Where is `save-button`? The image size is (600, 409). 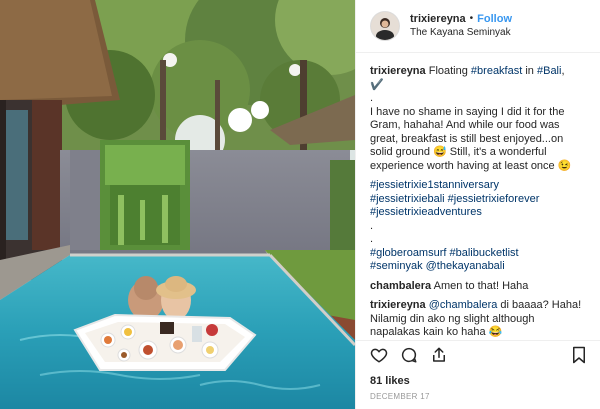 save-button is located at coordinates (579, 355).